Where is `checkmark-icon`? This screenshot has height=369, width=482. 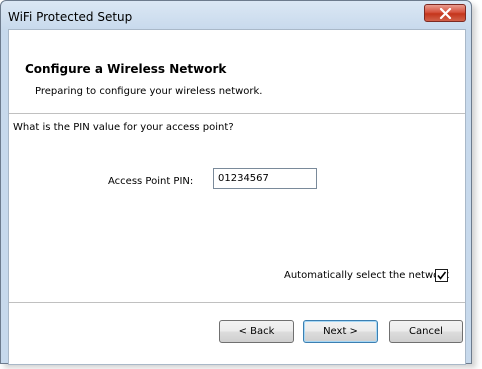 checkmark-icon is located at coordinates (442, 275).